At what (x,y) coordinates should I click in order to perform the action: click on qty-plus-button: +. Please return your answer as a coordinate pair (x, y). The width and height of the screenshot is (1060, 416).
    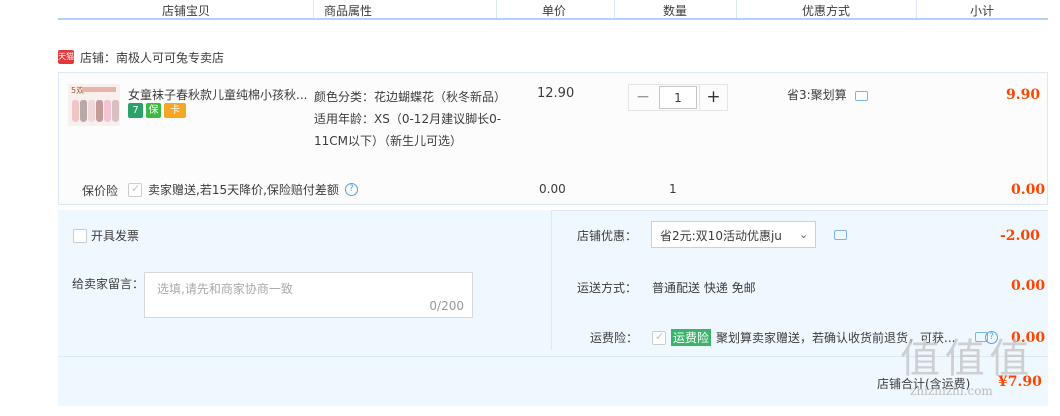
    Looking at the image, I should click on (713, 97).